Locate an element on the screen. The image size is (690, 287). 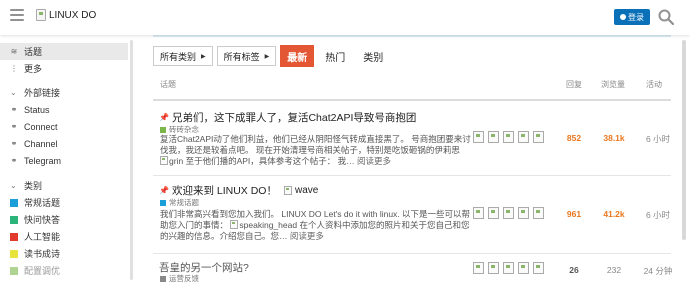
top-banner is located at coordinates (412, 36).